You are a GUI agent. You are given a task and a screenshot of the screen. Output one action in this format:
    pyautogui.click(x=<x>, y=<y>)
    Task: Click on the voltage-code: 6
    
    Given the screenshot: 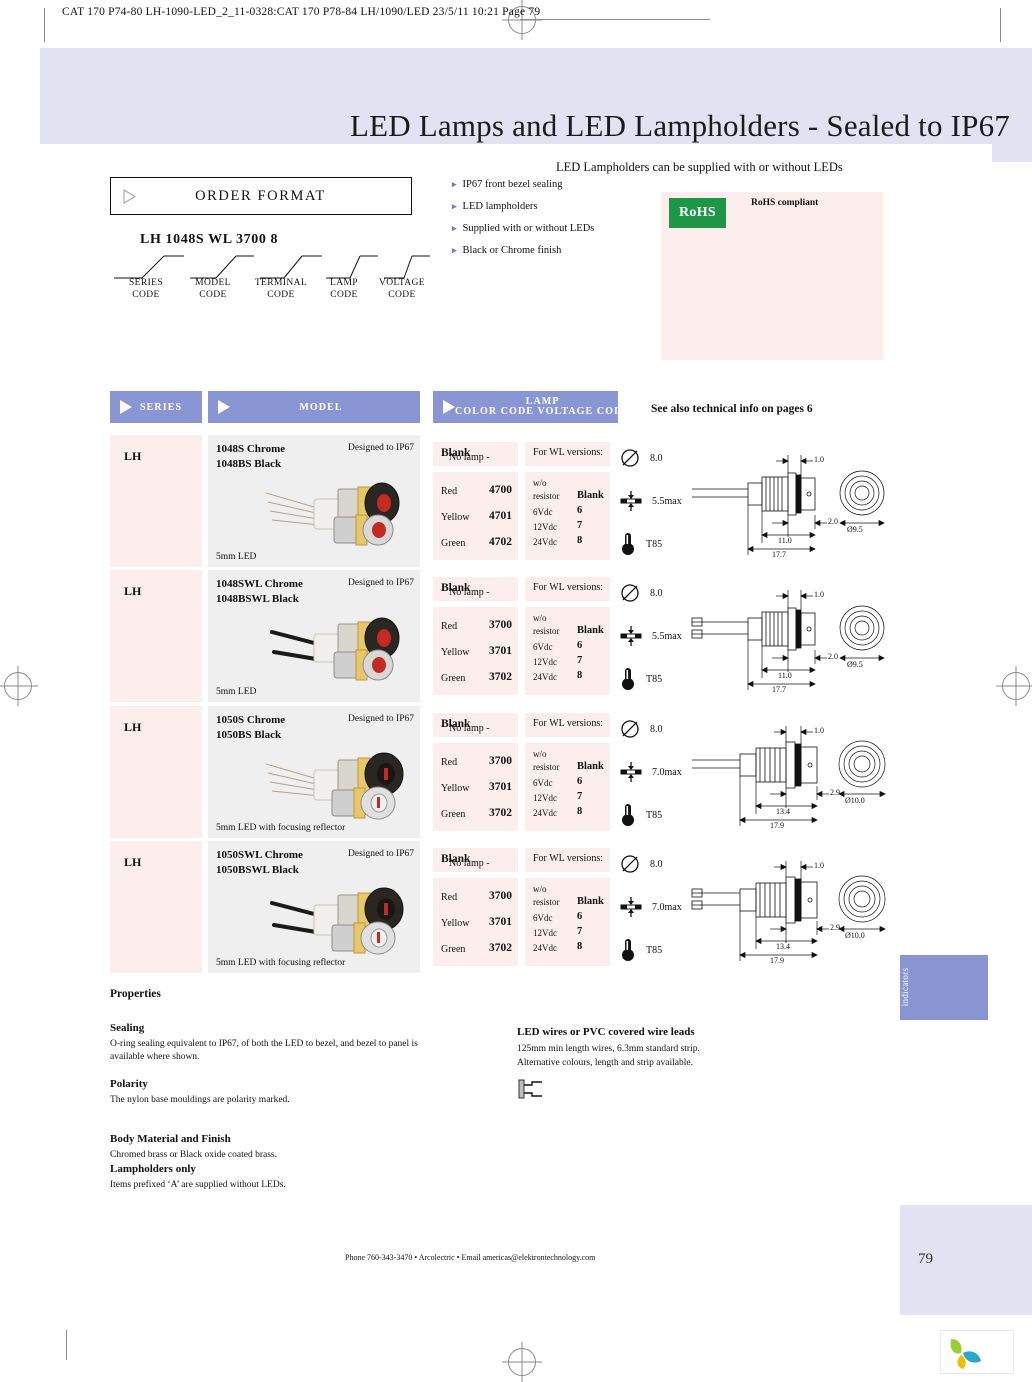 What is the action you would take?
    pyautogui.click(x=580, y=645)
    